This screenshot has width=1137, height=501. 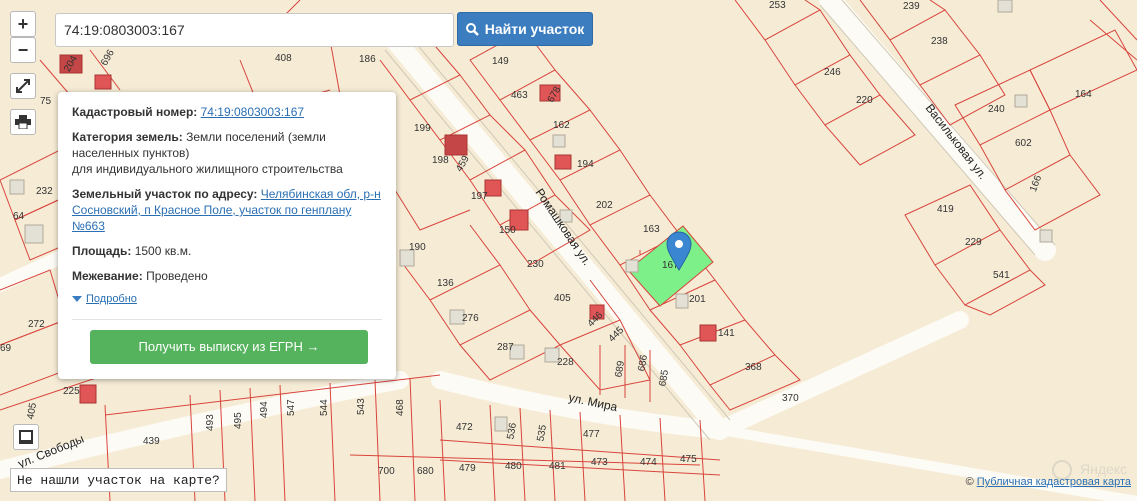 I want to click on plot-number: 474, so click(x=648, y=462).